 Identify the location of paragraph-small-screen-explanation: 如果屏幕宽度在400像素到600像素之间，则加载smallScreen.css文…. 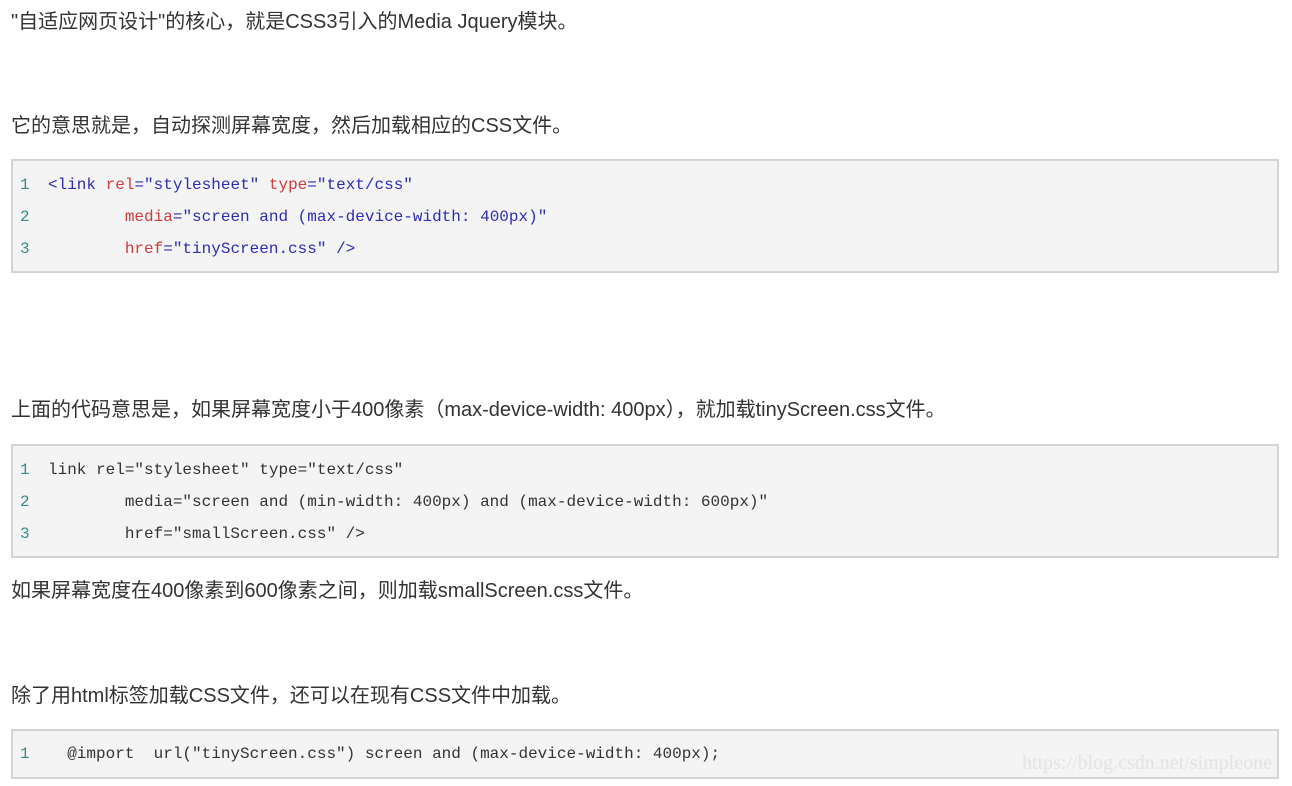
(327, 591).